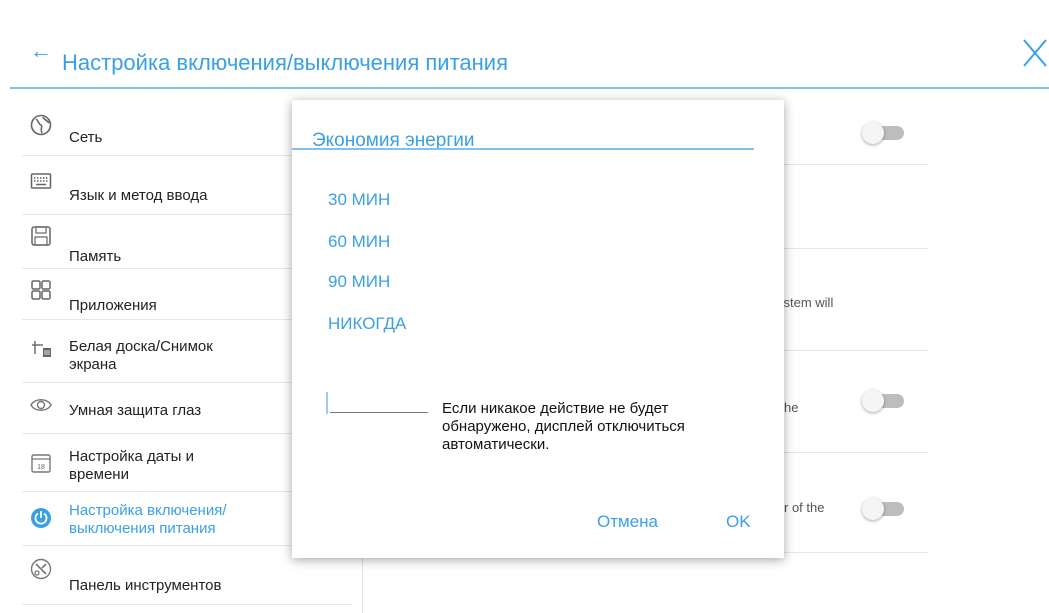 Image resolution: width=1049 pixels, height=613 pixels. What do you see at coordinates (555, 408) in the screenshot?
I see `callout-text-line1: Если никакое действие не будет` at bounding box center [555, 408].